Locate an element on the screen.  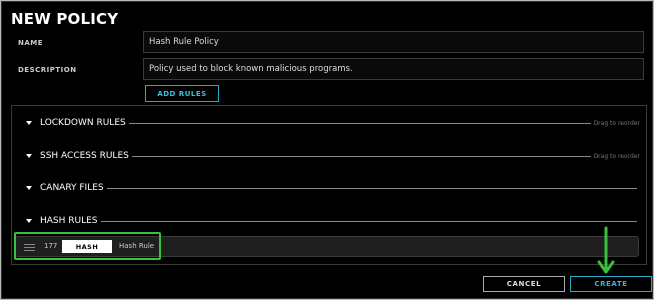
section-label: LOCKDOWN RULES is located at coordinates (83, 123).